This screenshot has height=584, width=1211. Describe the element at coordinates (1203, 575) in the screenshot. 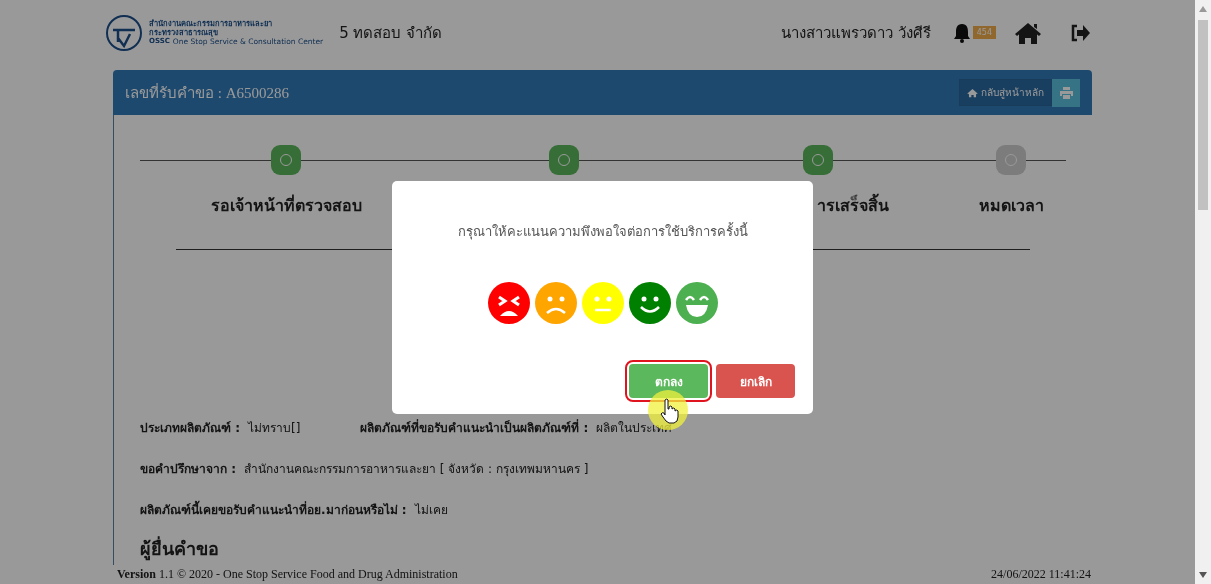

I see `scroll-down-icon` at that location.